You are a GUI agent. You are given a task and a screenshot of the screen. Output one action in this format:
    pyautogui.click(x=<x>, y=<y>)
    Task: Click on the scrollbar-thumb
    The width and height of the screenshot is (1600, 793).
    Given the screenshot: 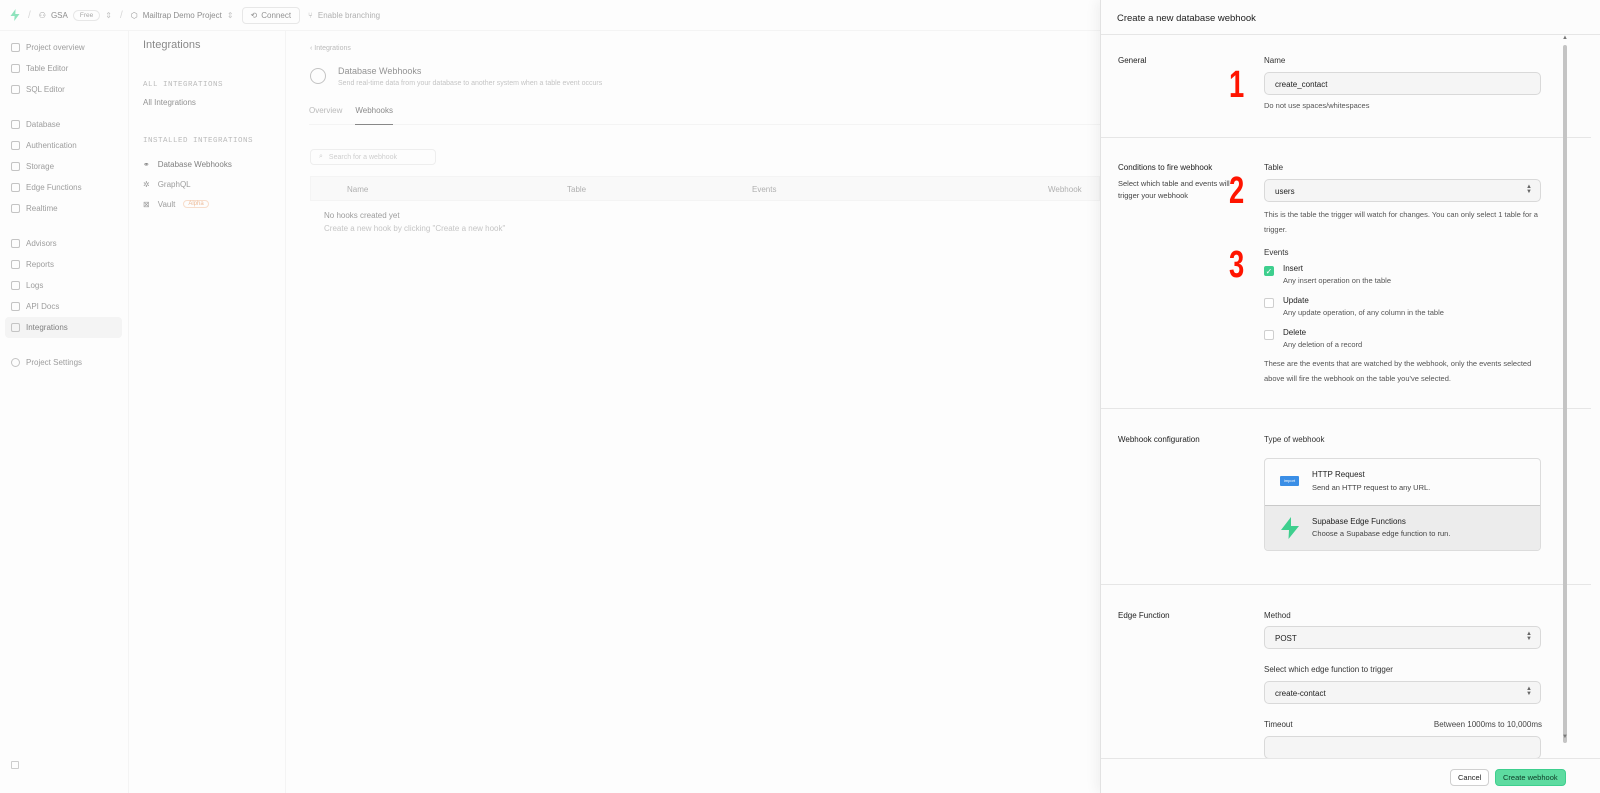 What is the action you would take?
    pyautogui.click(x=1565, y=394)
    